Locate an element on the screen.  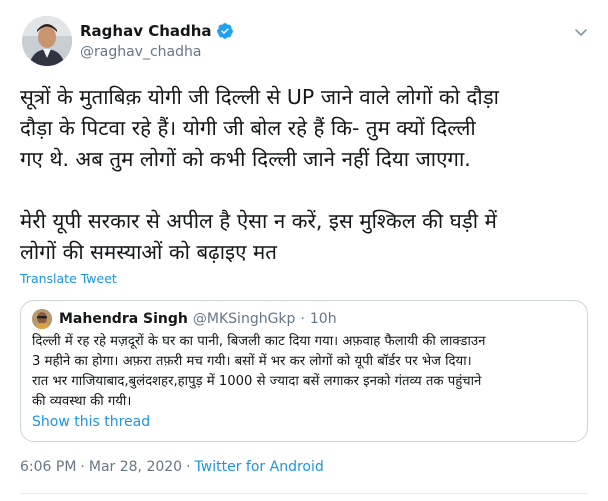
show-thread-link: Show this thread is located at coordinates (91, 422).